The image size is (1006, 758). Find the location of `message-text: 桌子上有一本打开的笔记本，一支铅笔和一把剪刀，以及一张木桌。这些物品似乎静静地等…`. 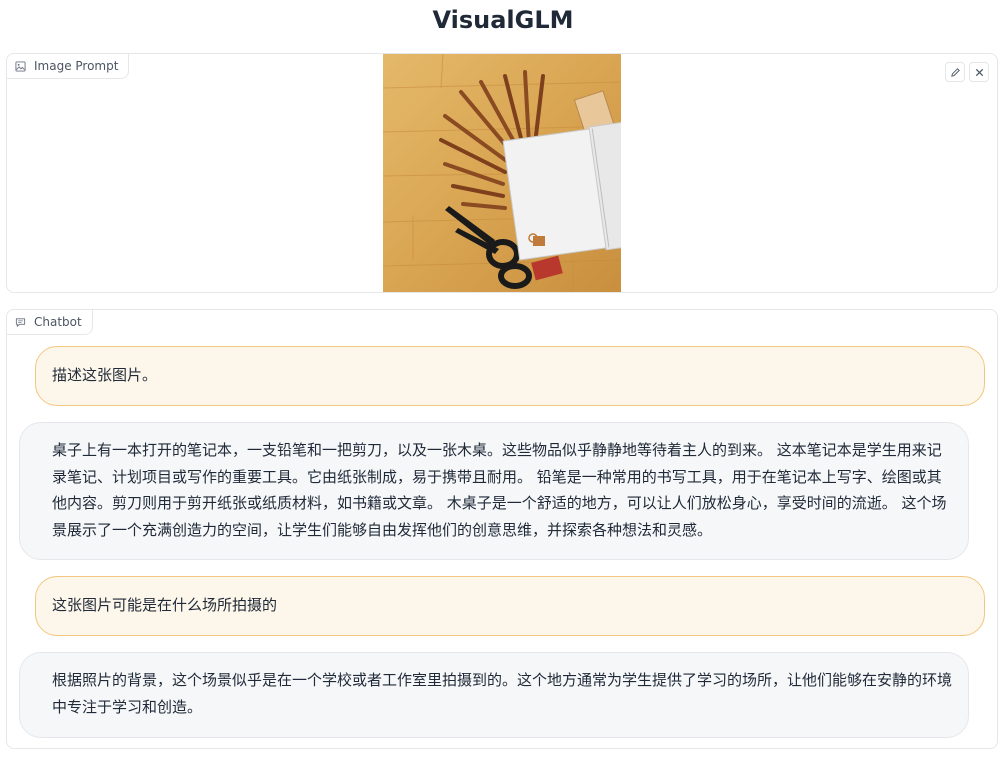

message-text: 桌子上有一本打开的笔记本，一支铅笔和一把剪刀，以及一张木桌。这些物品似乎静静地等… is located at coordinates (499, 490).